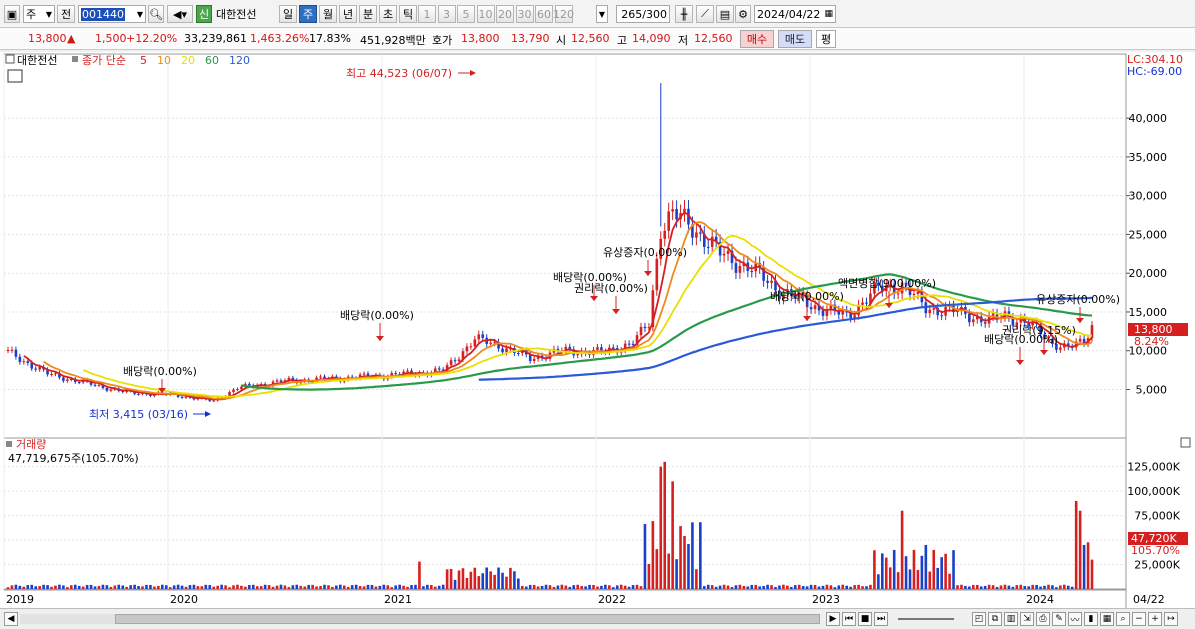 The height and width of the screenshot is (629, 1195). What do you see at coordinates (979, 619) in the screenshot?
I see `layout-icon: ◰` at bounding box center [979, 619].